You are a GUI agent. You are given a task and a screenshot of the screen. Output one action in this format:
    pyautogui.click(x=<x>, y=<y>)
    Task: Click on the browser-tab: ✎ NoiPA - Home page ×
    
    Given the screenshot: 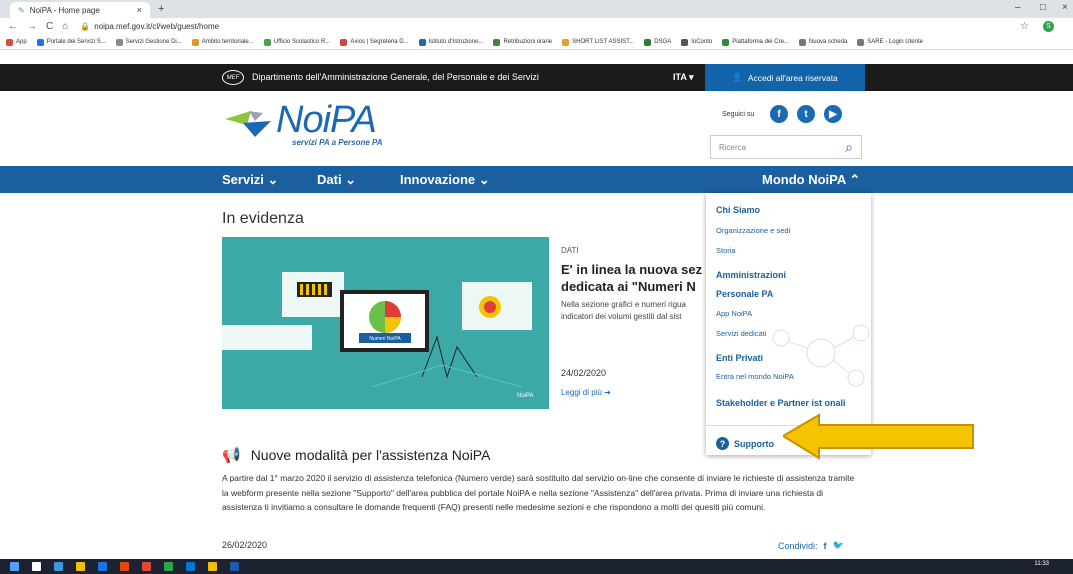 What is the action you would take?
    pyautogui.click(x=80, y=10)
    